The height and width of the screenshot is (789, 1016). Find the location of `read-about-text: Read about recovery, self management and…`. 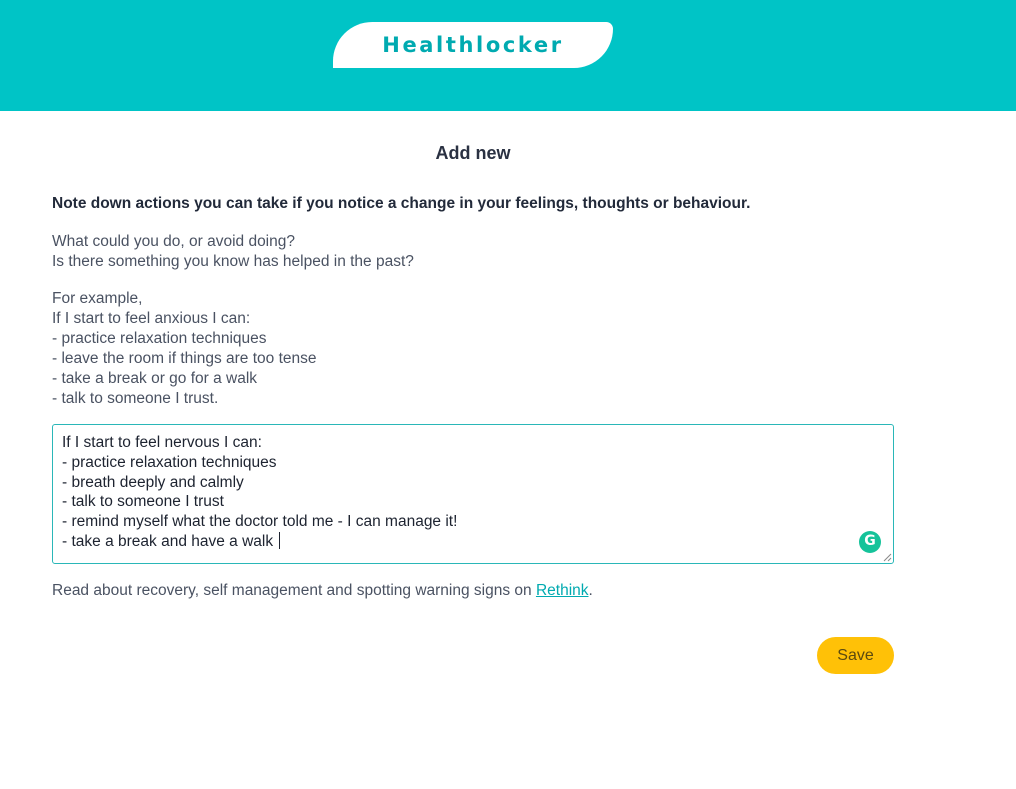

read-about-text: Read about recovery, self management and… is located at coordinates (322, 591).